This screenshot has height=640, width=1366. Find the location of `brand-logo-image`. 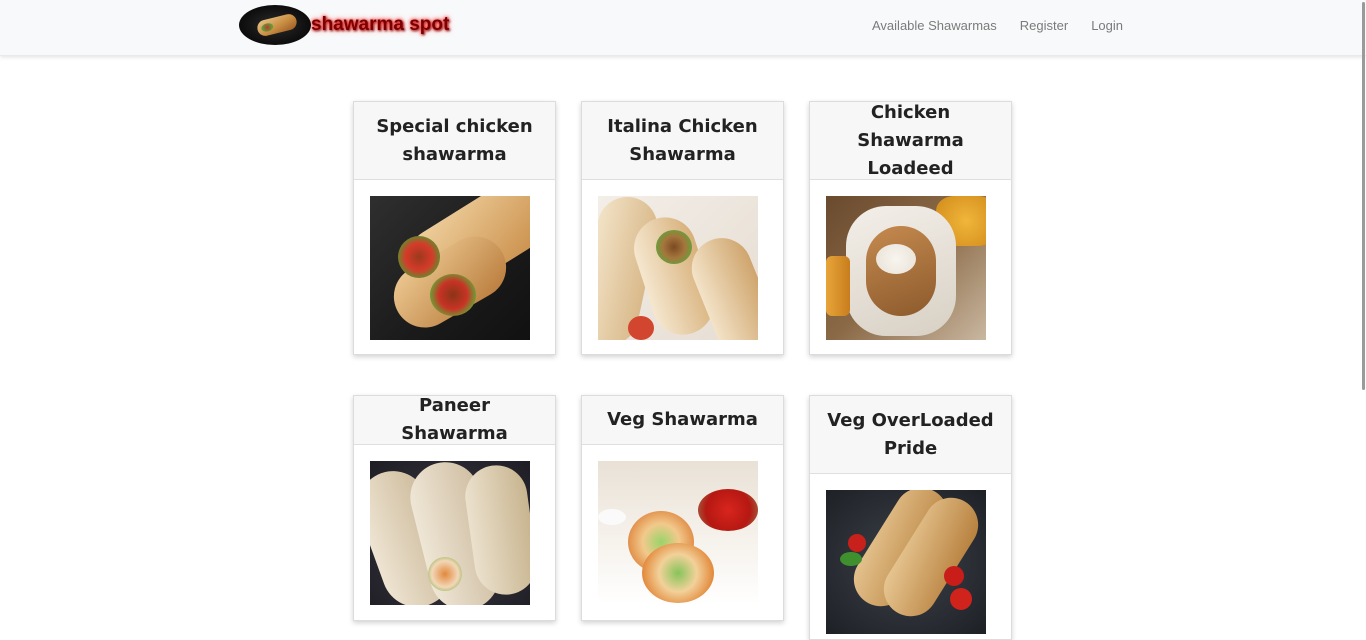

brand-logo-image is located at coordinates (275, 25).